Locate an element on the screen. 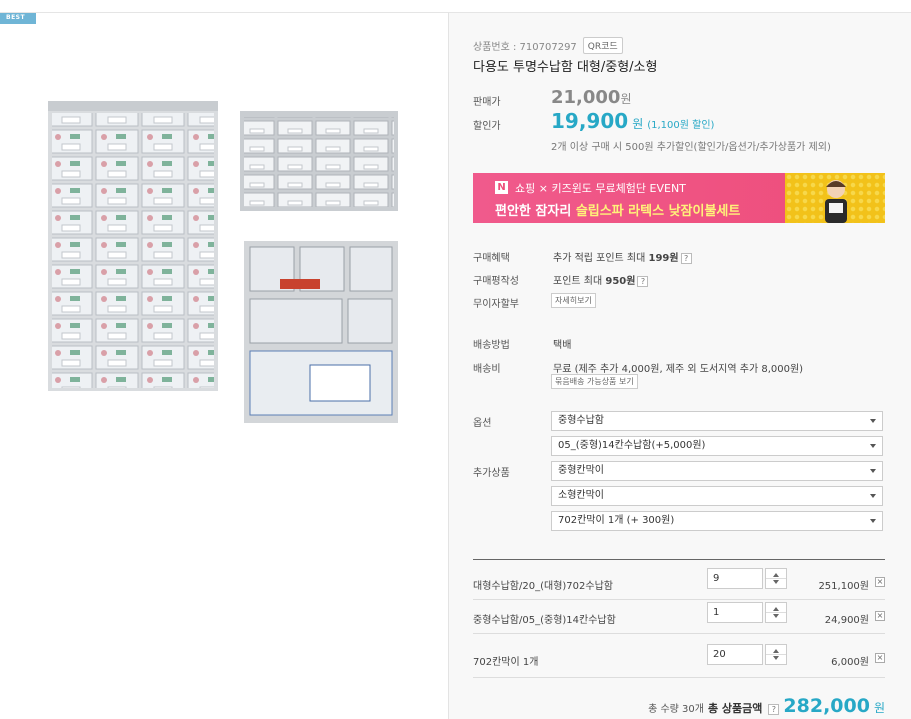 The width and height of the screenshot is (911, 719). cart-item-name: 대형수납함/20_(대형)702수납함 is located at coordinates (543, 586).